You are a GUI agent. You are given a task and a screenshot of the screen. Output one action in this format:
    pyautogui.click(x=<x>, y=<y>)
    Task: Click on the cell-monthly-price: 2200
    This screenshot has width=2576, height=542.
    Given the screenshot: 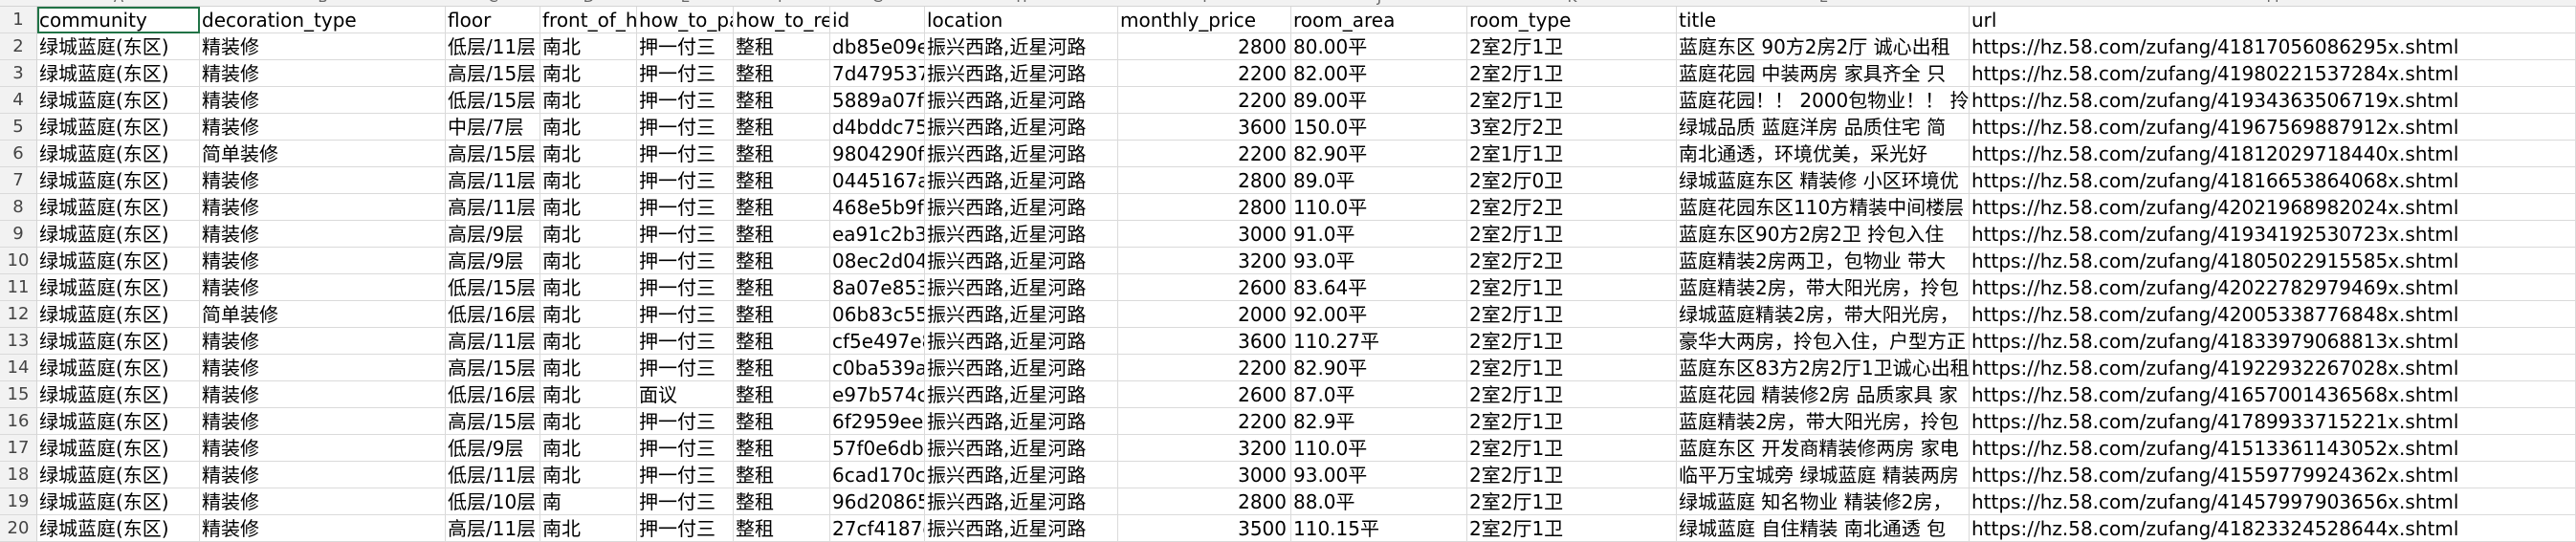 What is the action you would take?
    pyautogui.click(x=1205, y=100)
    